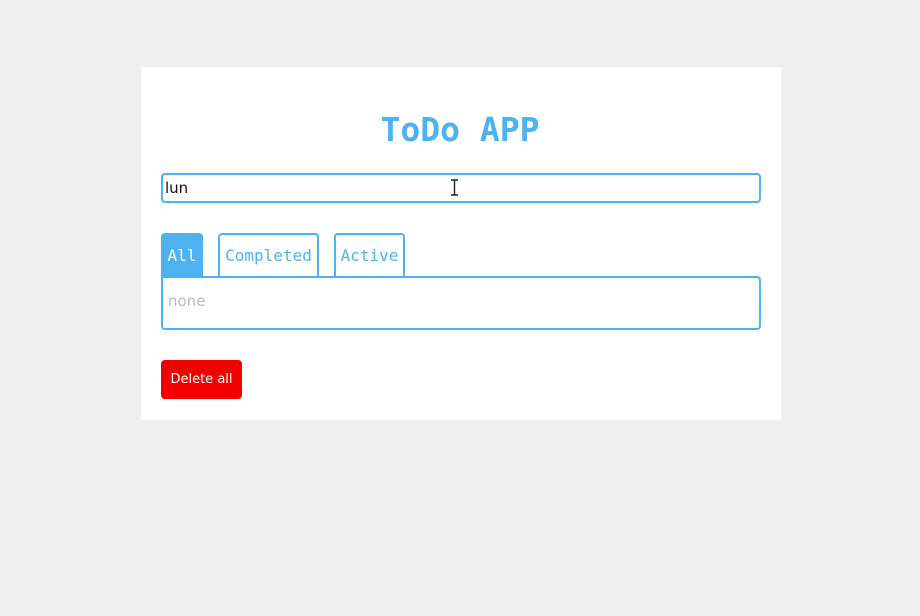 This screenshot has width=920, height=616. What do you see at coordinates (461, 188) in the screenshot?
I see `todo-input` at bounding box center [461, 188].